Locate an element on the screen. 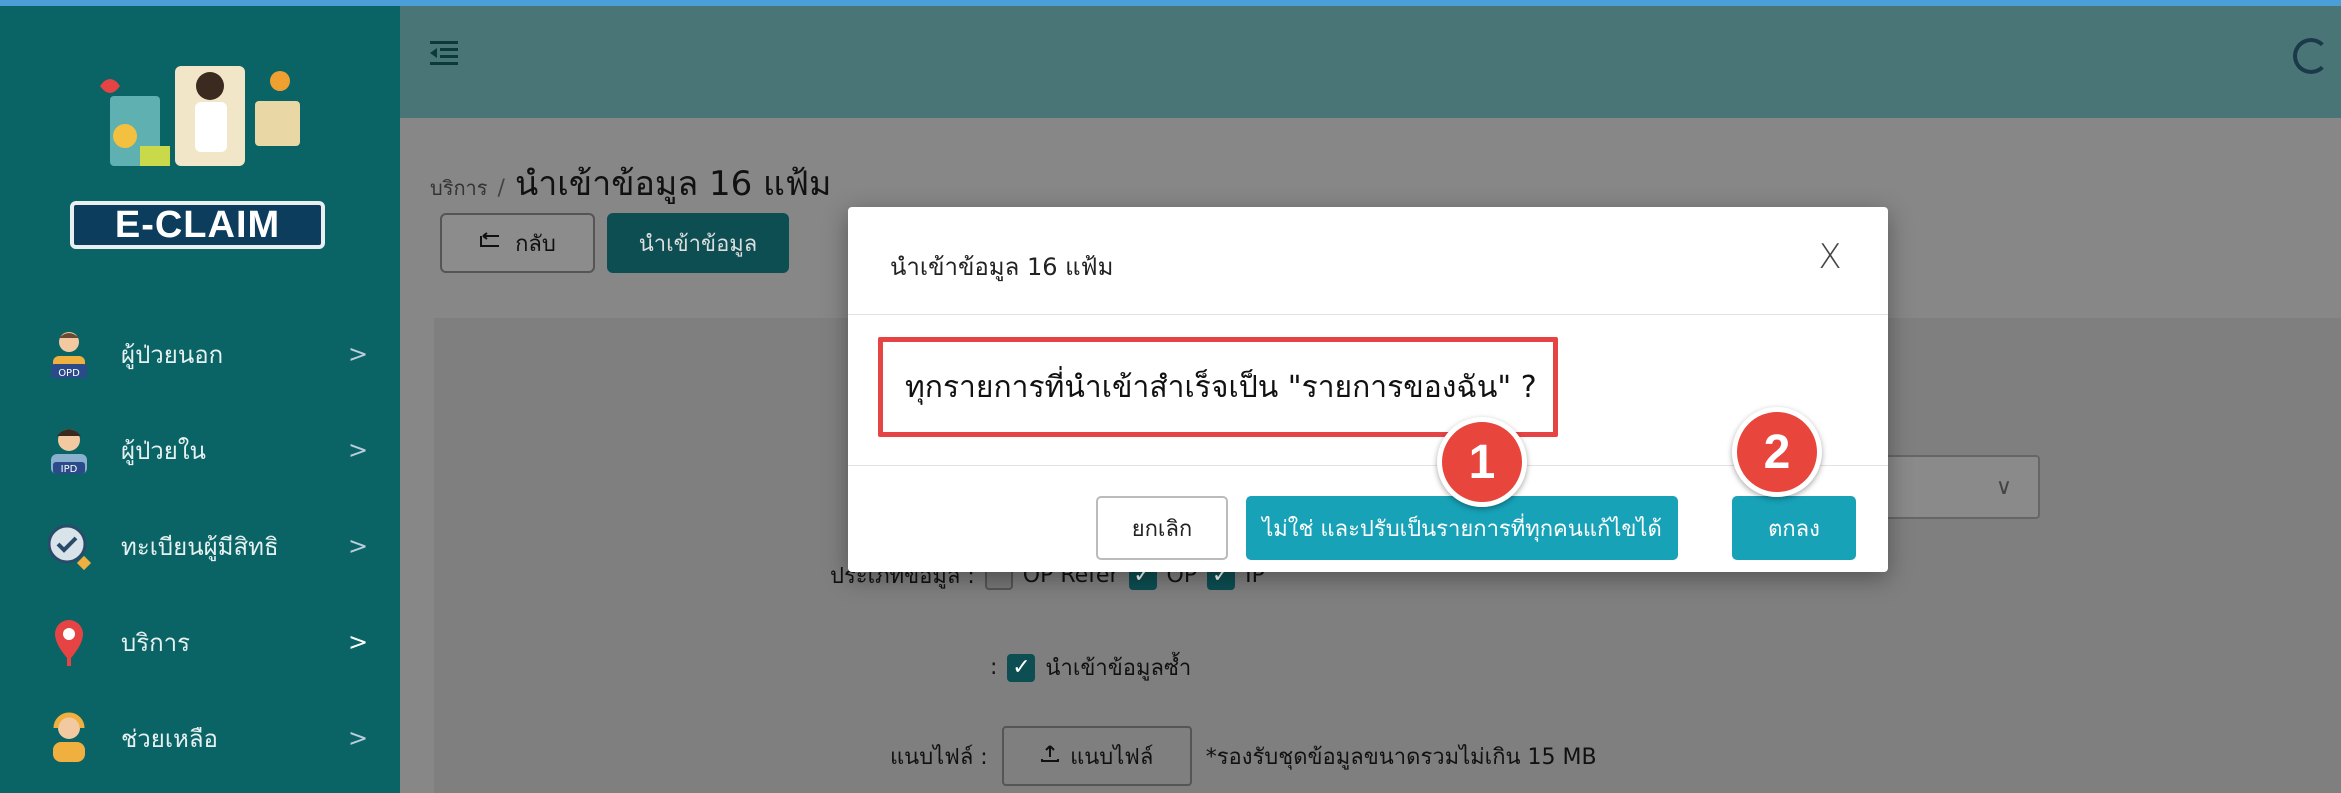  reimport-row: : ✓ นำเข้าข้อมูลซ้ำ is located at coordinates (1090, 667).